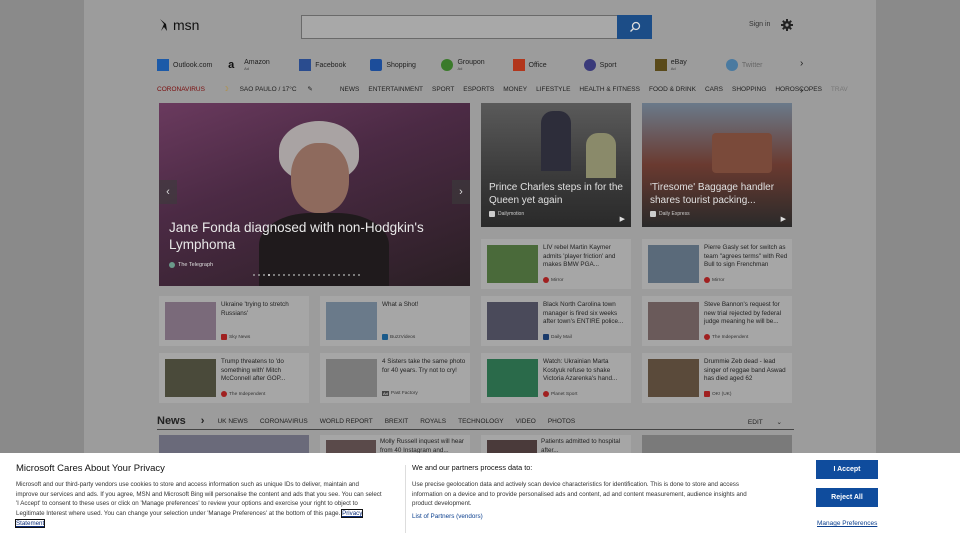 This screenshot has height=540, width=960. Describe the element at coordinates (168, 192) in the screenshot. I see `carousel-prev-button: ‹` at that location.